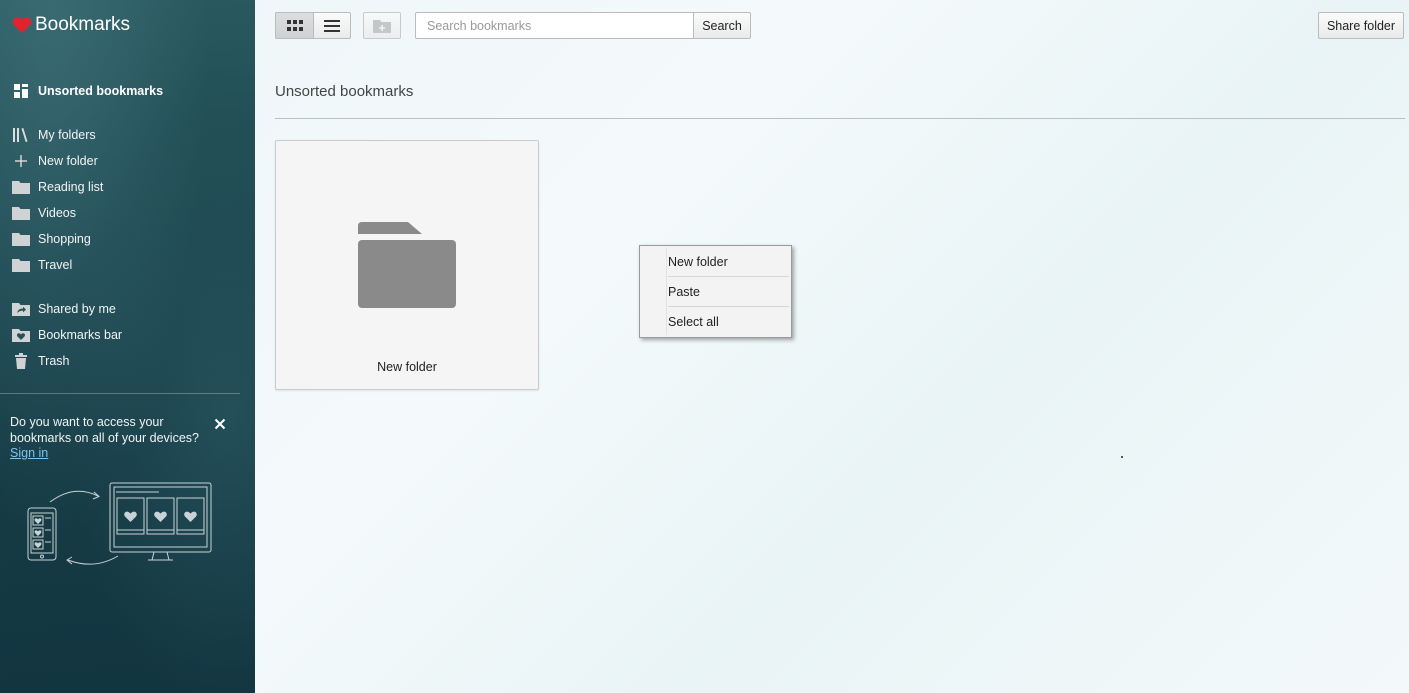 The image size is (1409, 693). What do you see at coordinates (21, 135) in the screenshot?
I see `library-icon` at bounding box center [21, 135].